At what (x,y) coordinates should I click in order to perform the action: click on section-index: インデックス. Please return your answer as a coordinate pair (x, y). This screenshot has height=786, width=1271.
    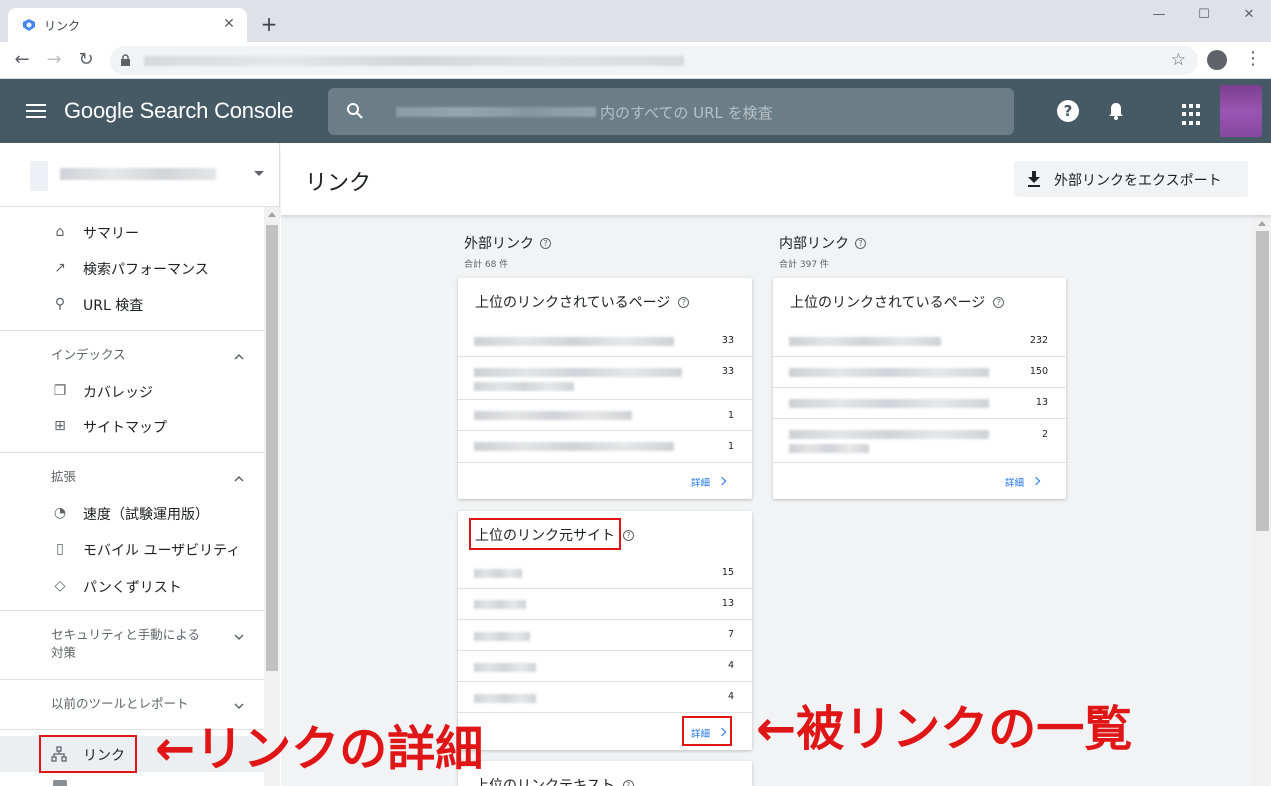
    Looking at the image, I should click on (132, 356).